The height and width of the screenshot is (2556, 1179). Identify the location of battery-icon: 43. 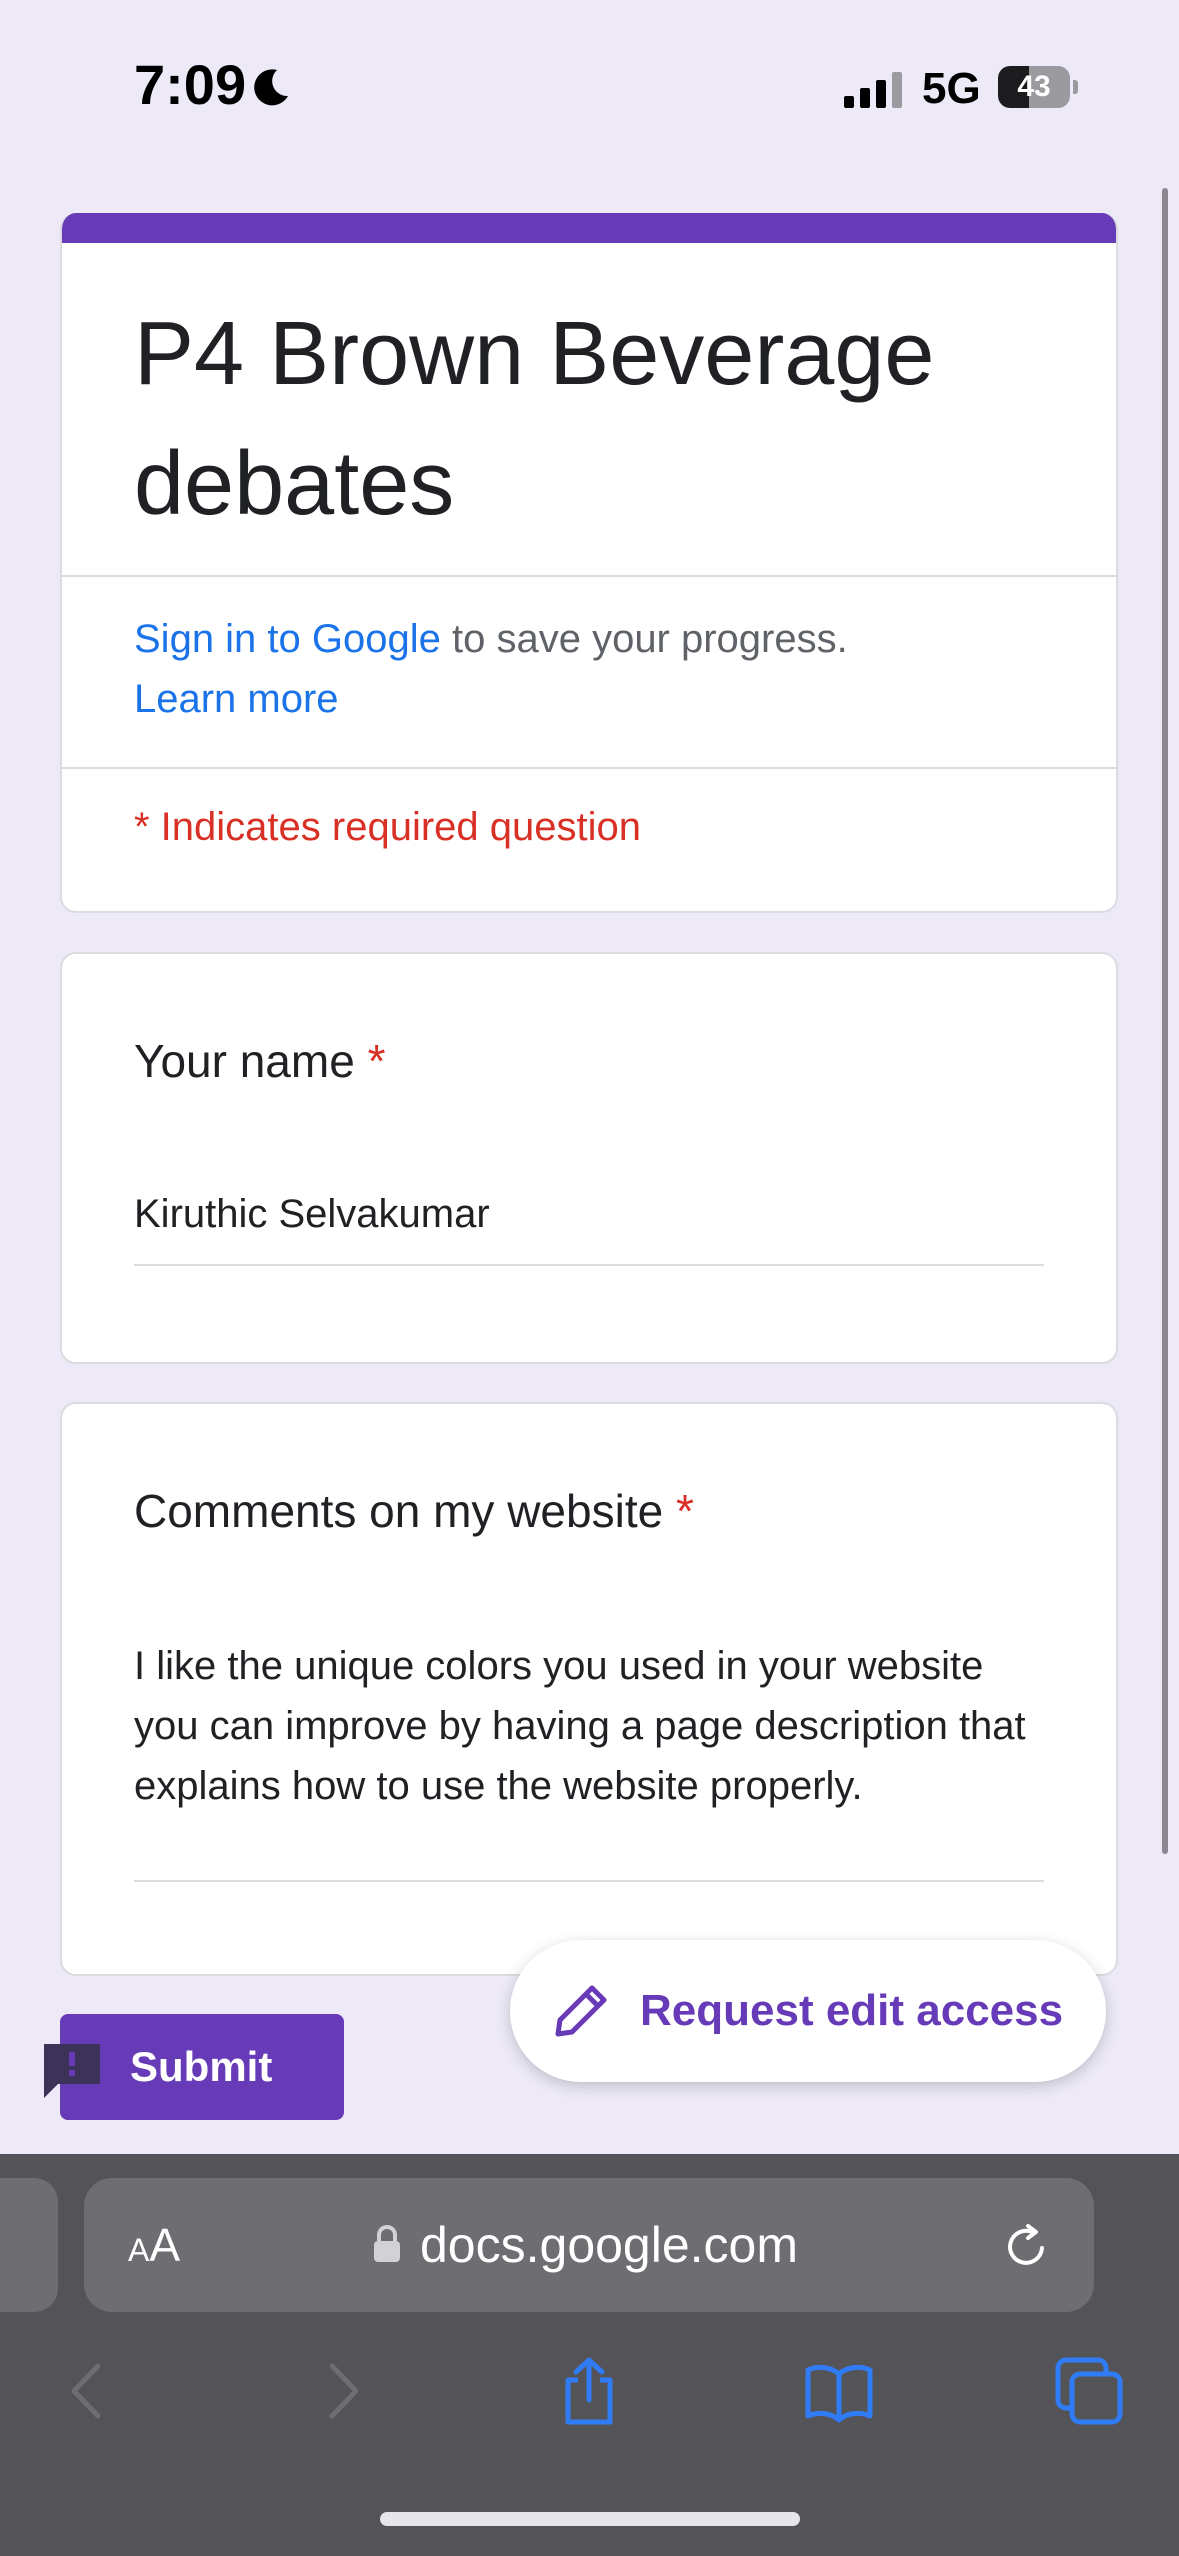
(1038, 87).